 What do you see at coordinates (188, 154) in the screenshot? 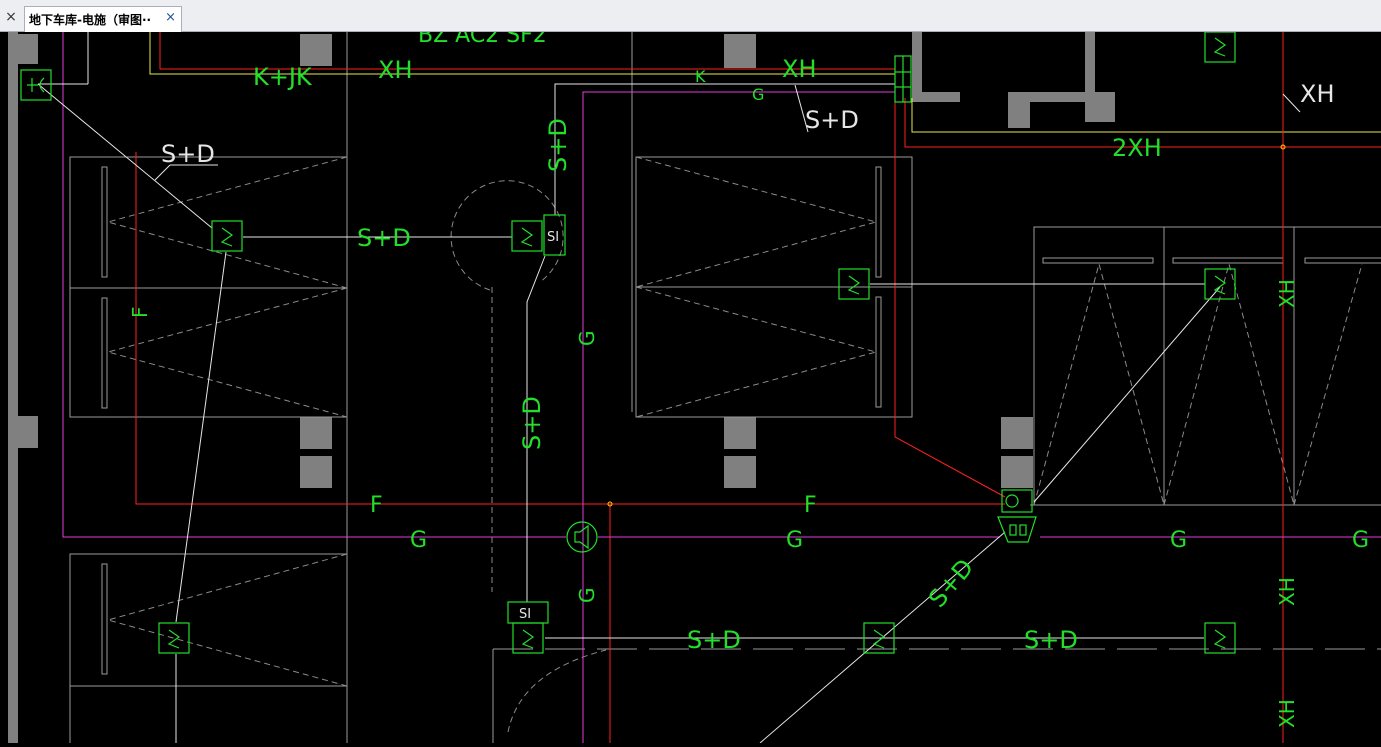
I see `label-sd-left: S+D` at bounding box center [188, 154].